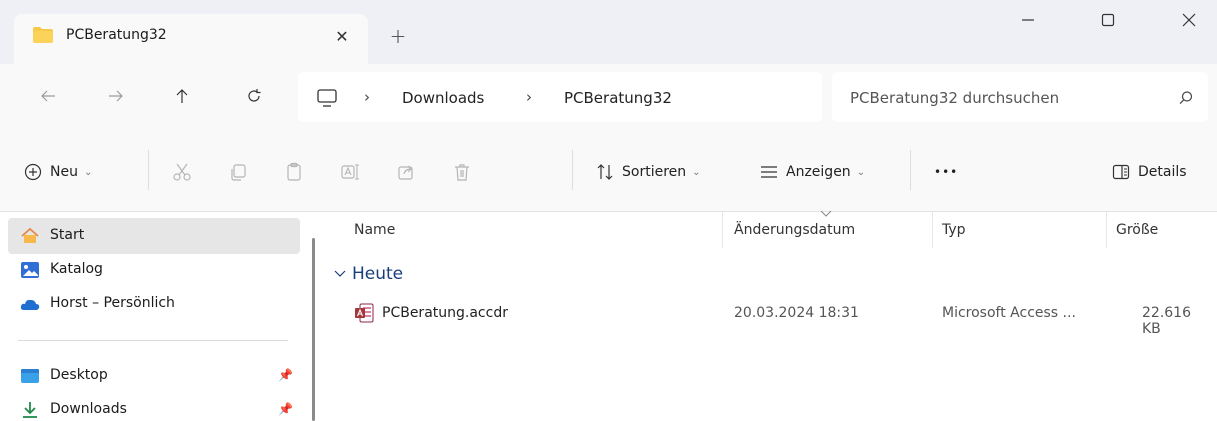 The width and height of the screenshot is (1217, 421). I want to click on gallery-icon, so click(30, 270).